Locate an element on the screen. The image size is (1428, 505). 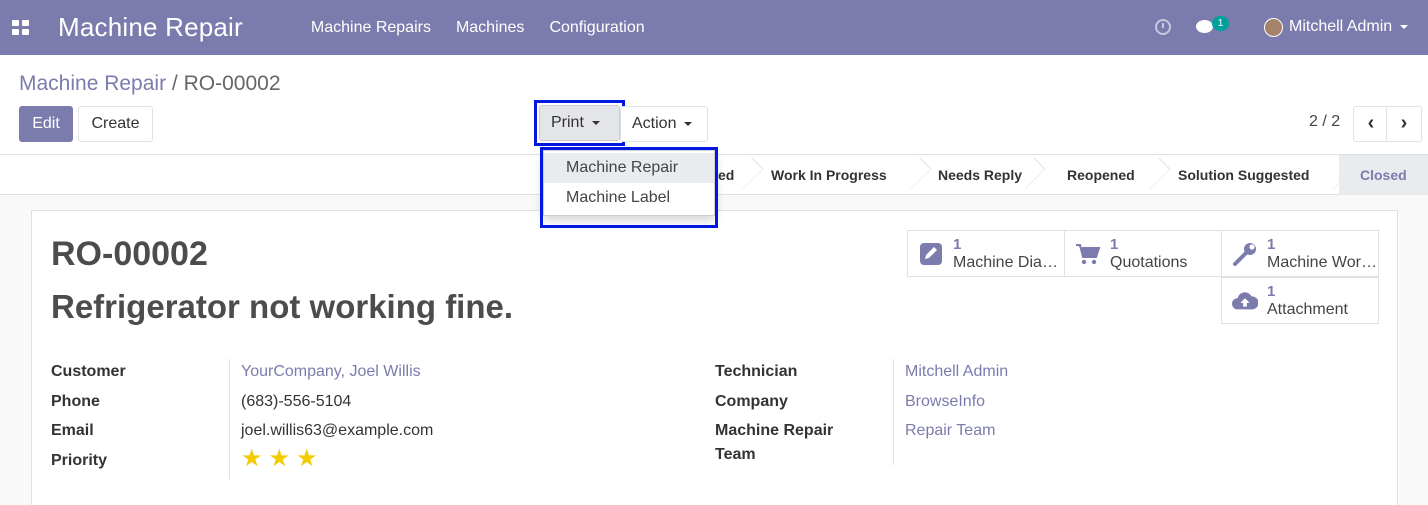
team-value: Repair Team is located at coordinates (950, 431).